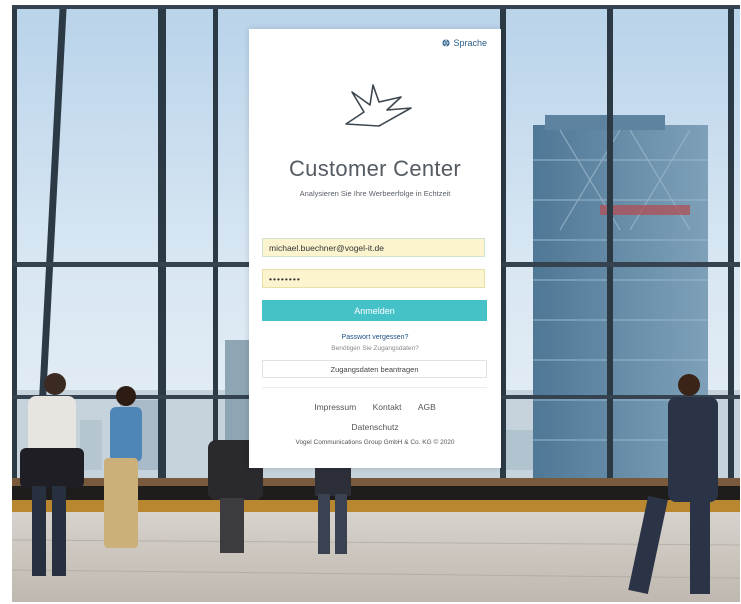  I want to click on language-selector: Sprache, so click(464, 43).